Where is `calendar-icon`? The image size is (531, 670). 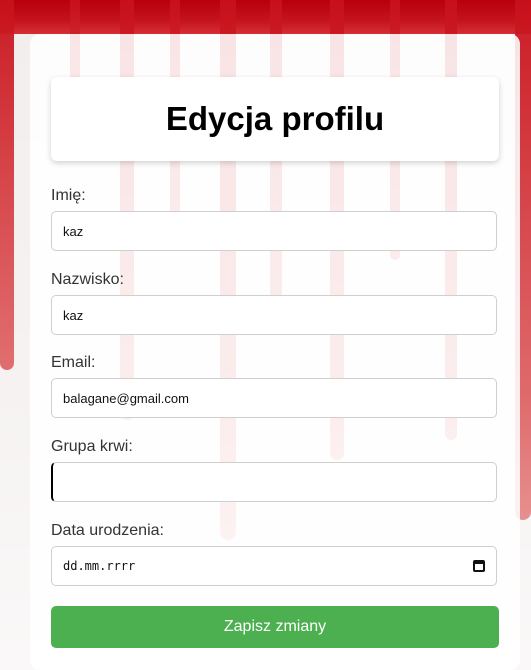
calendar-icon is located at coordinates (479, 566).